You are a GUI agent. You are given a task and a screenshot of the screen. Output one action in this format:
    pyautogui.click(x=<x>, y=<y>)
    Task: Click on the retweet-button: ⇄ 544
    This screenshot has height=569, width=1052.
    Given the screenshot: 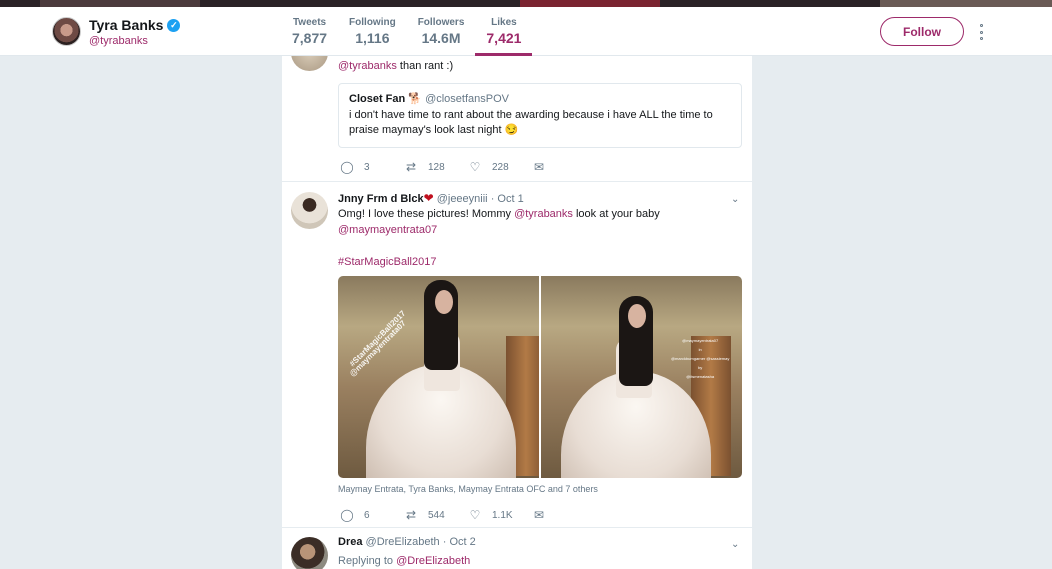 What is the action you would take?
    pyautogui.click(x=436, y=515)
    